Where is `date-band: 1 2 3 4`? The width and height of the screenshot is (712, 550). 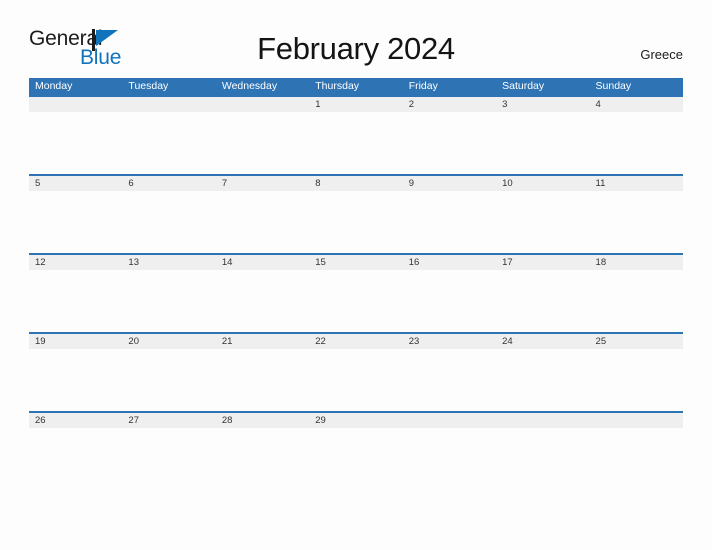
date-band: 1 2 3 4 is located at coordinates (356, 104).